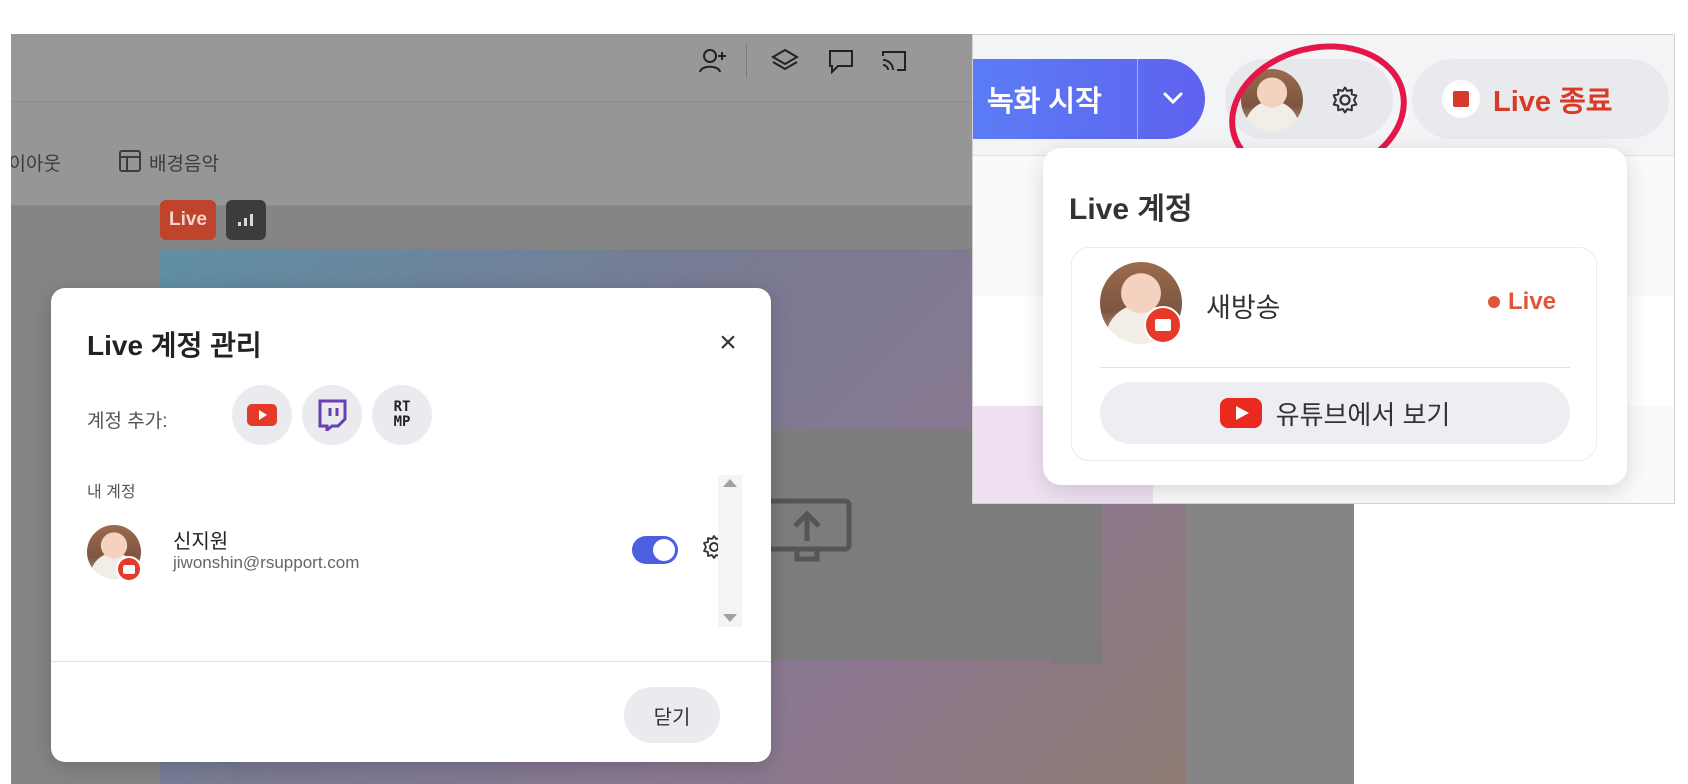 This screenshot has width=1688, height=784. What do you see at coordinates (1363, 414) in the screenshot?
I see `watch-on-youtube-label: 유튜브에서 보기` at bounding box center [1363, 414].